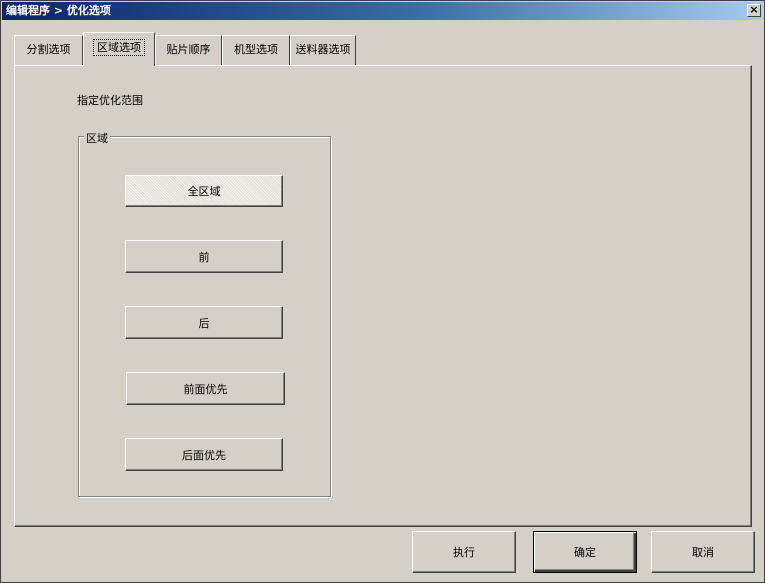 This screenshot has height=583, width=765. I want to click on rear-button: 后, so click(204, 322).